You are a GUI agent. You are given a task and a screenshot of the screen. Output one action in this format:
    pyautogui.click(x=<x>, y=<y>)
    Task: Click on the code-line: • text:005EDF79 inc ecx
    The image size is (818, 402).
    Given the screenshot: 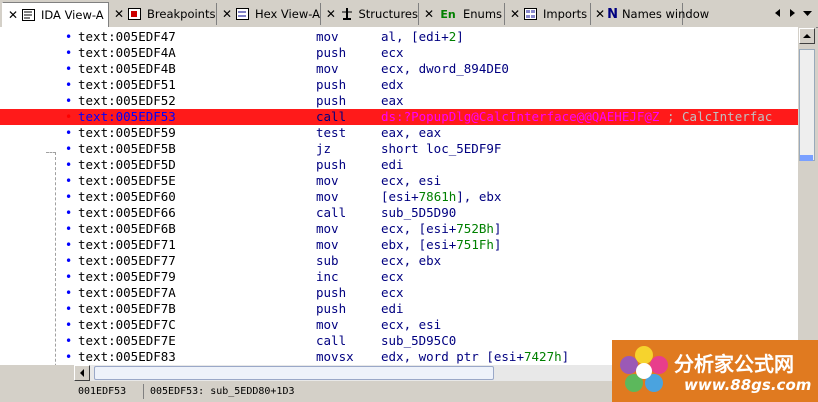 What is the action you would take?
    pyautogui.click(x=399, y=277)
    